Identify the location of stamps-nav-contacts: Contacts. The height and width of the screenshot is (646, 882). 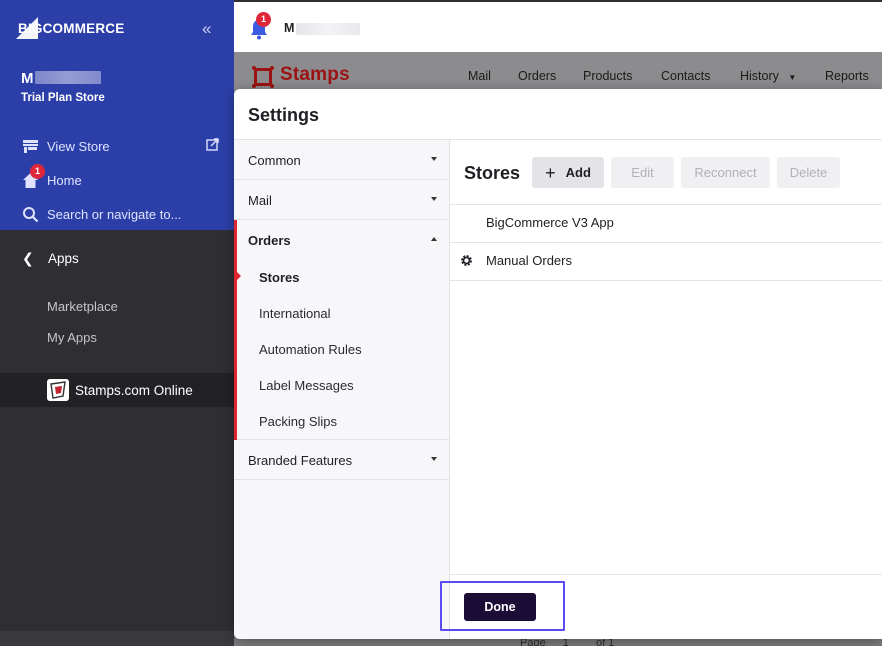
(685, 76).